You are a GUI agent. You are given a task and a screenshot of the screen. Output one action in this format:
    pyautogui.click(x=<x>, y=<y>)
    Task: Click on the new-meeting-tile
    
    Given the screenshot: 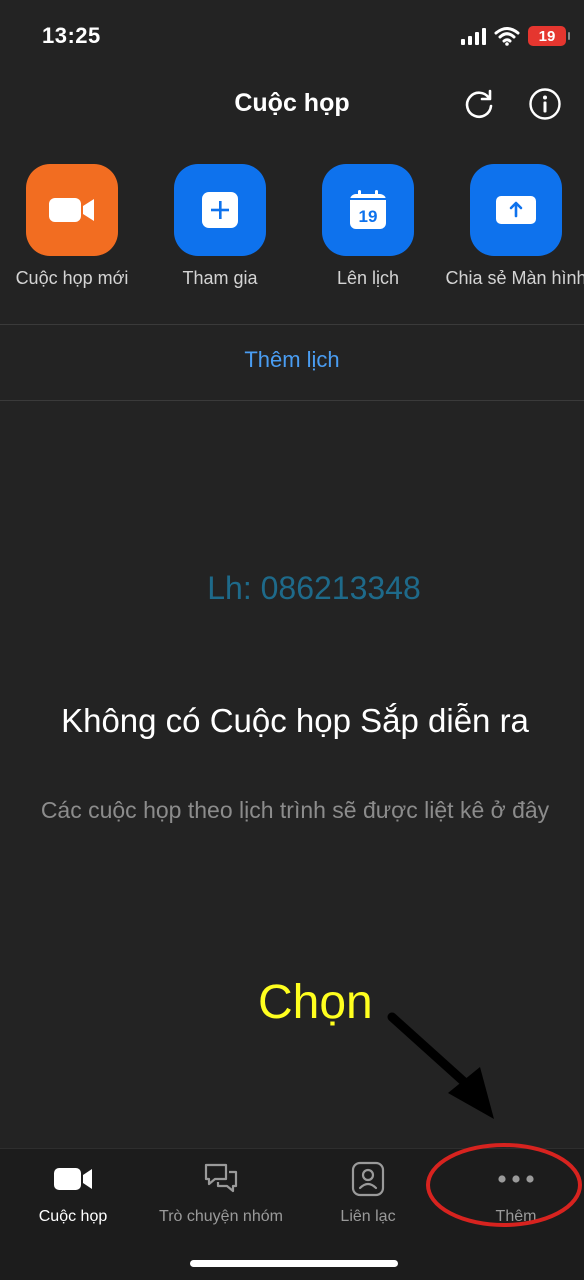 What is the action you would take?
    pyautogui.click(x=72, y=210)
    